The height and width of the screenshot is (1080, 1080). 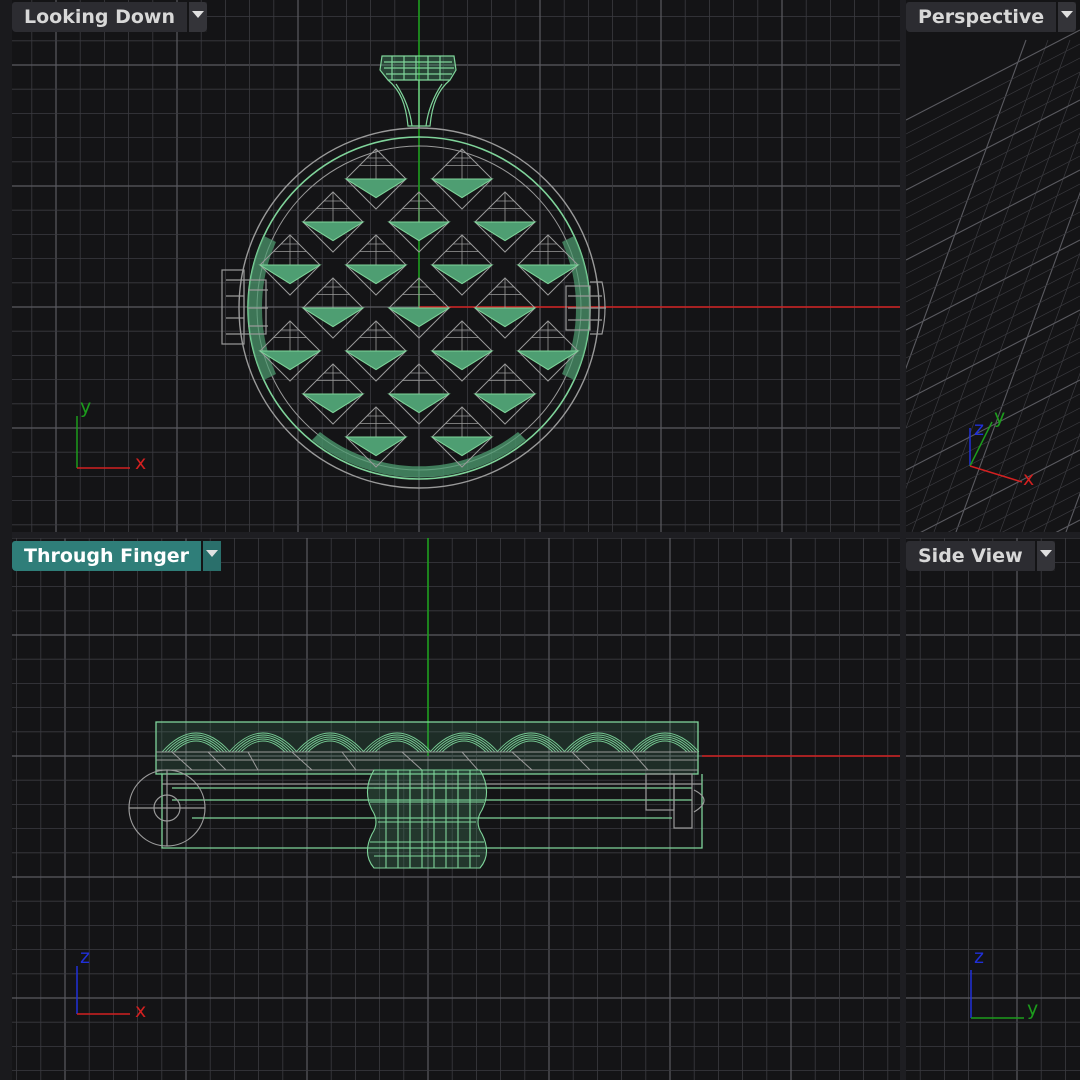 I want to click on viewport-side-view: z y, so click(x=993, y=809).